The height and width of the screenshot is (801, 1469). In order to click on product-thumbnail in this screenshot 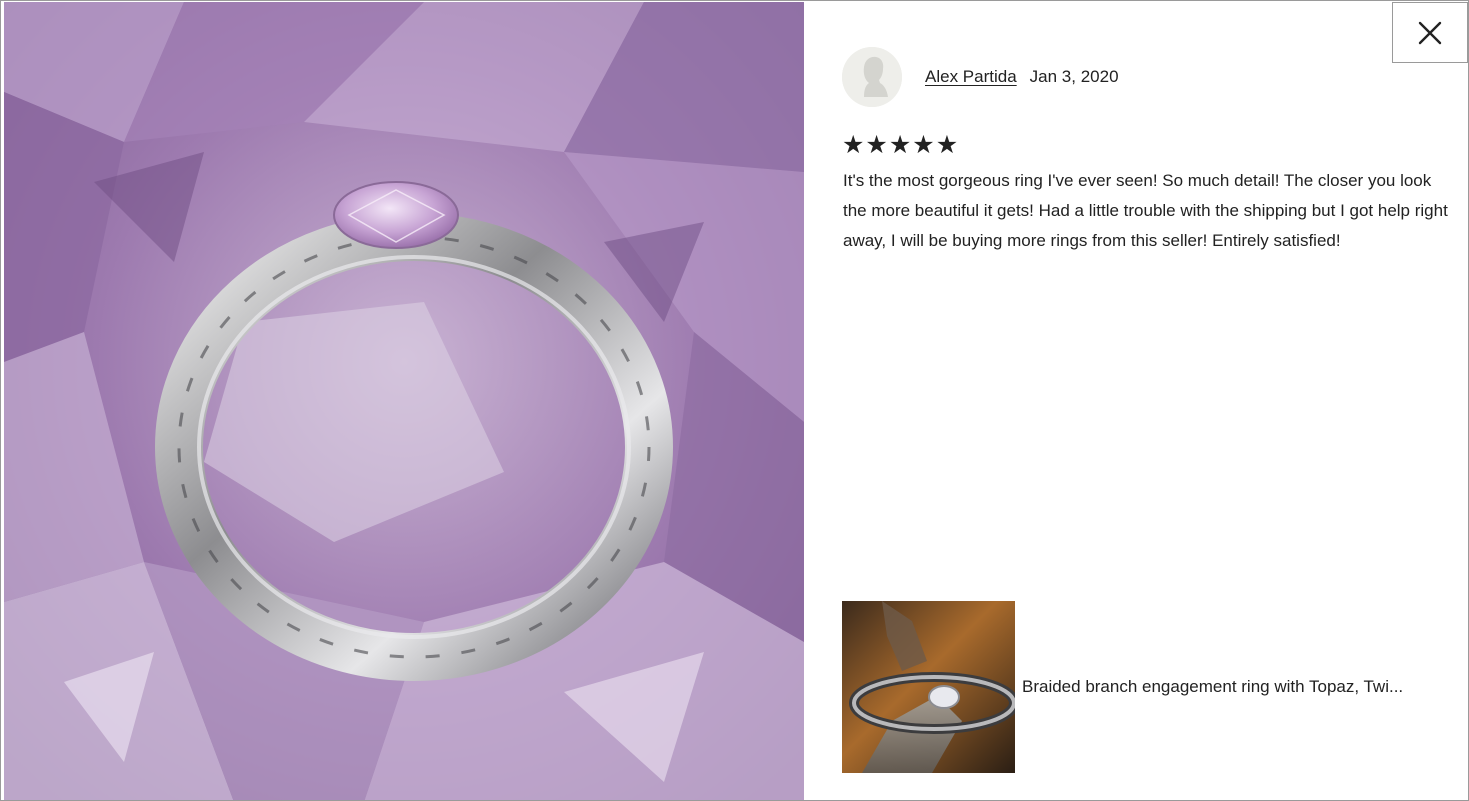, I will do `click(928, 687)`.